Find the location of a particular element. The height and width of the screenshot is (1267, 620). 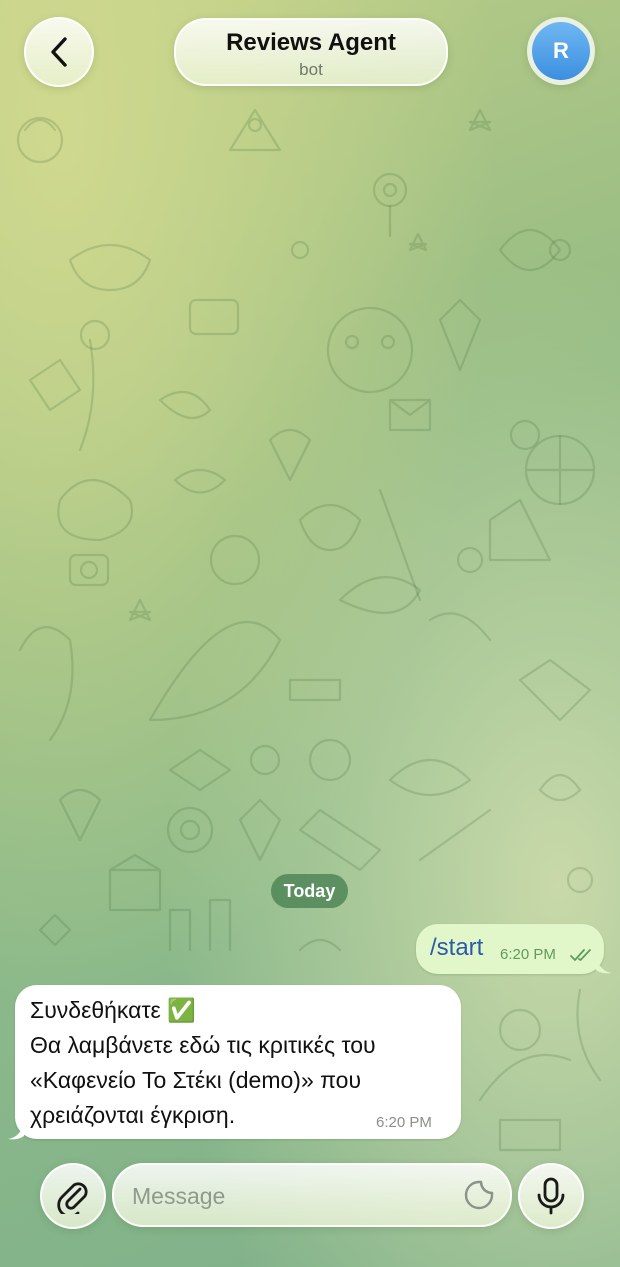

message-line: Θα λαμβάνετε εδώ τις κριτικές του is located at coordinates (203, 1045).